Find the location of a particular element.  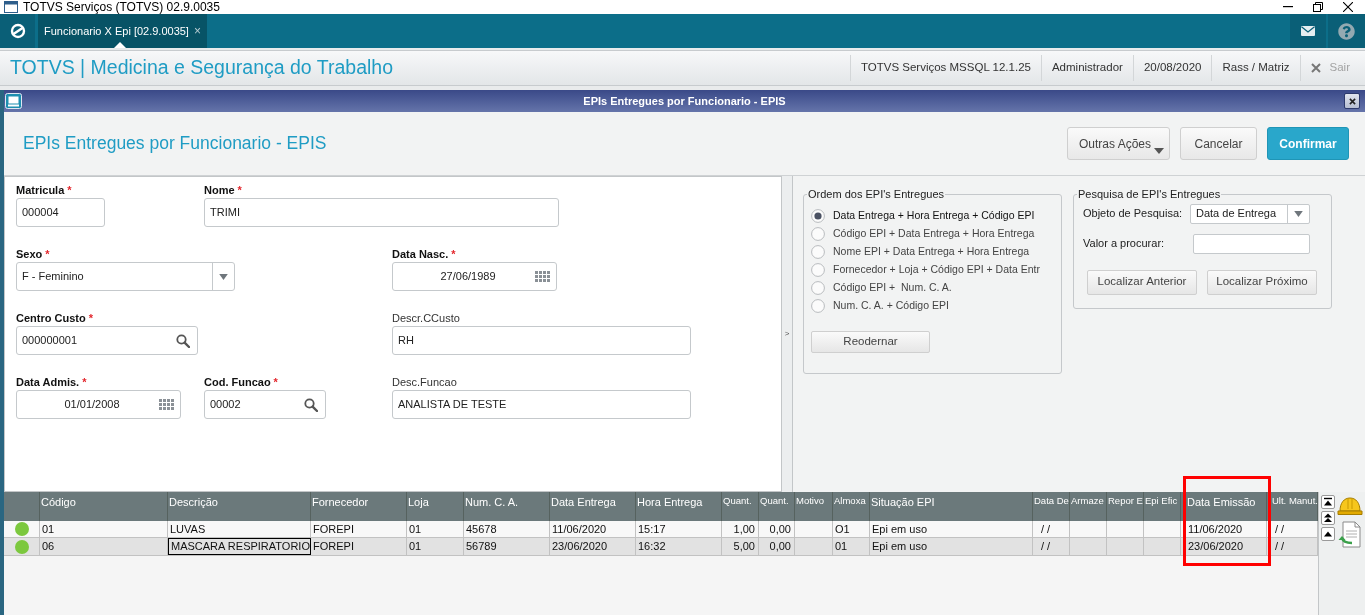

grid-row: 01 LUVAS FOREPI 01 45678 11/06/2020 15:17 1,00 0,00 O1 Epi em uso / / 11/06/2020 / / is located at coordinates (661, 529).